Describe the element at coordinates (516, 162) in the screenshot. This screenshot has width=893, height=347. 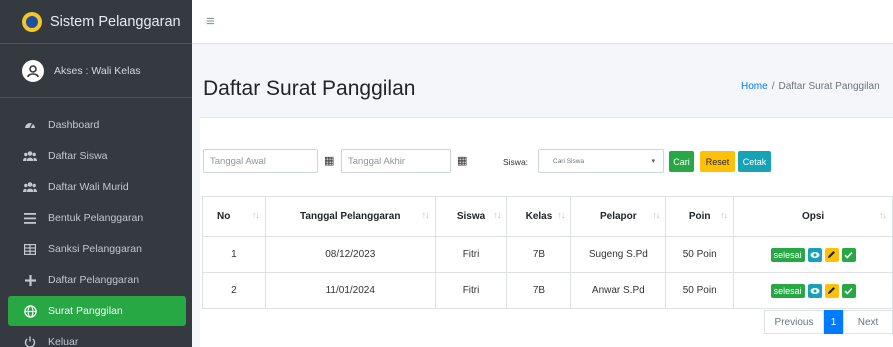
I see `siswa-label: Siswa:` at that location.